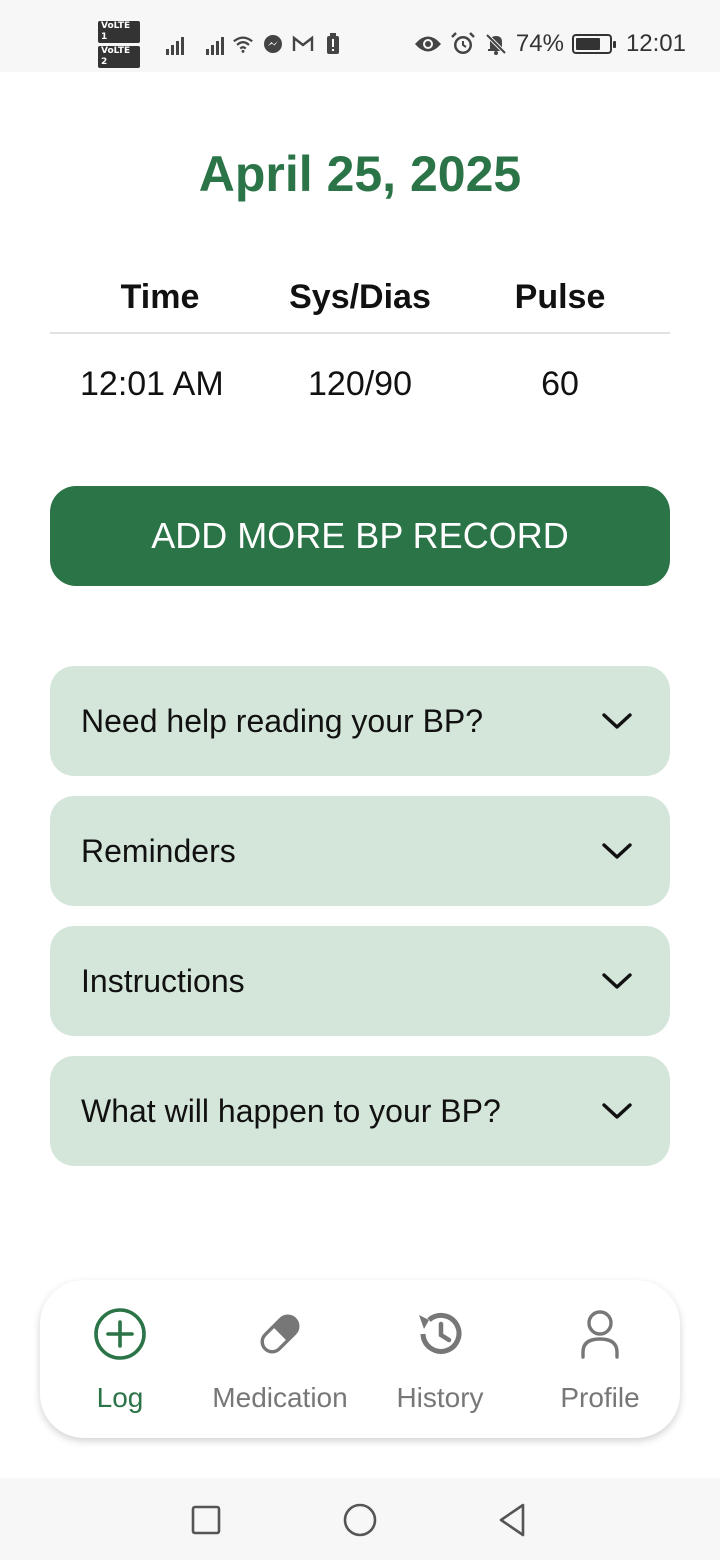  Describe the element at coordinates (282, 720) in the screenshot. I see `accordion-label: Need help reading your BP?` at that location.